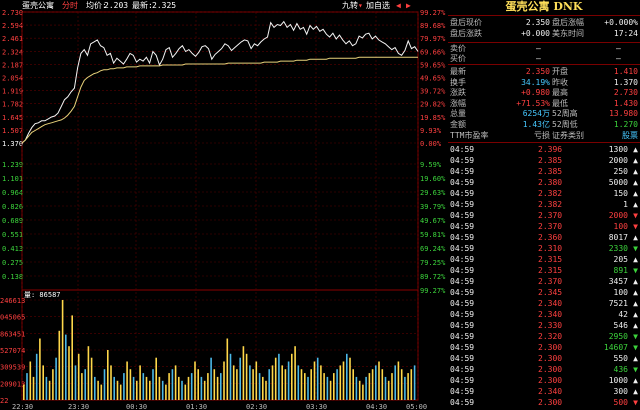 This screenshot has width=640, height=410. I want to click on tick-row: 04:59 2.370 100 ▼, so click(544, 226).